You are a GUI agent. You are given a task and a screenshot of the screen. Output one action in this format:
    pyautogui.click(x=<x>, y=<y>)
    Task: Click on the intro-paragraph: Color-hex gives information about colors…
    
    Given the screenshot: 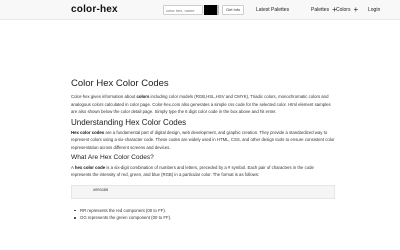 What is the action you would take?
    pyautogui.click(x=203, y=104)
    